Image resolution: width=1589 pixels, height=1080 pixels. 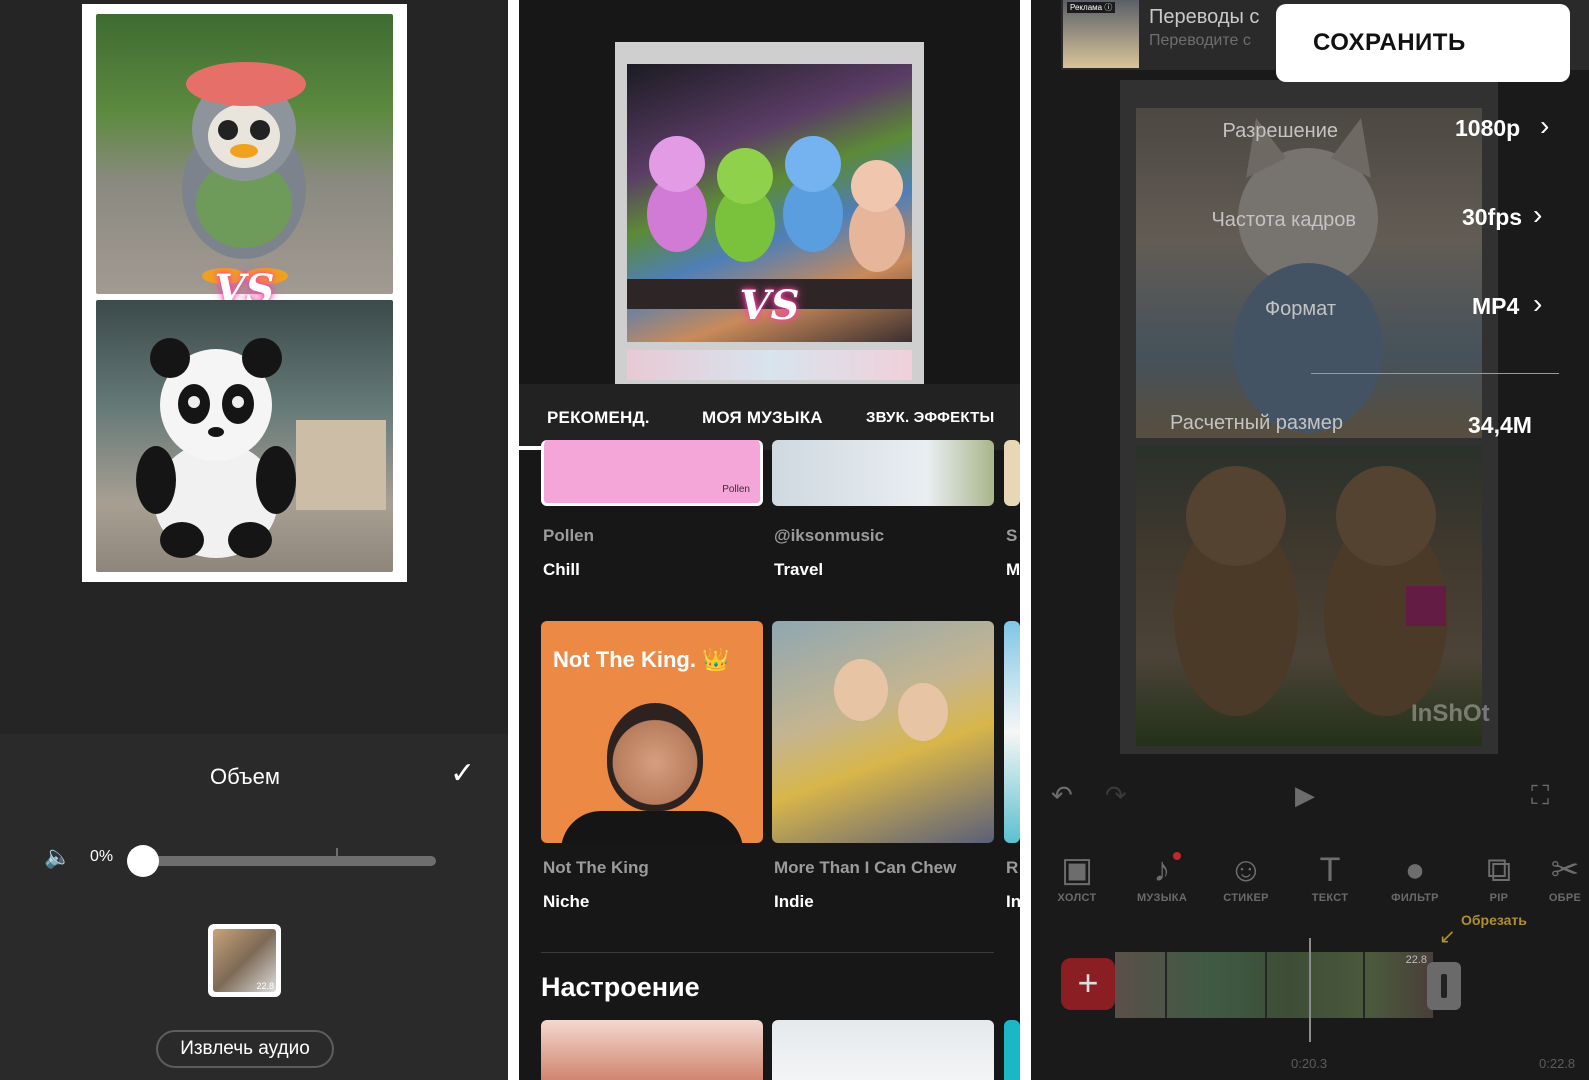 I want to click on portrait-shirt, so click(x=652, y=827).